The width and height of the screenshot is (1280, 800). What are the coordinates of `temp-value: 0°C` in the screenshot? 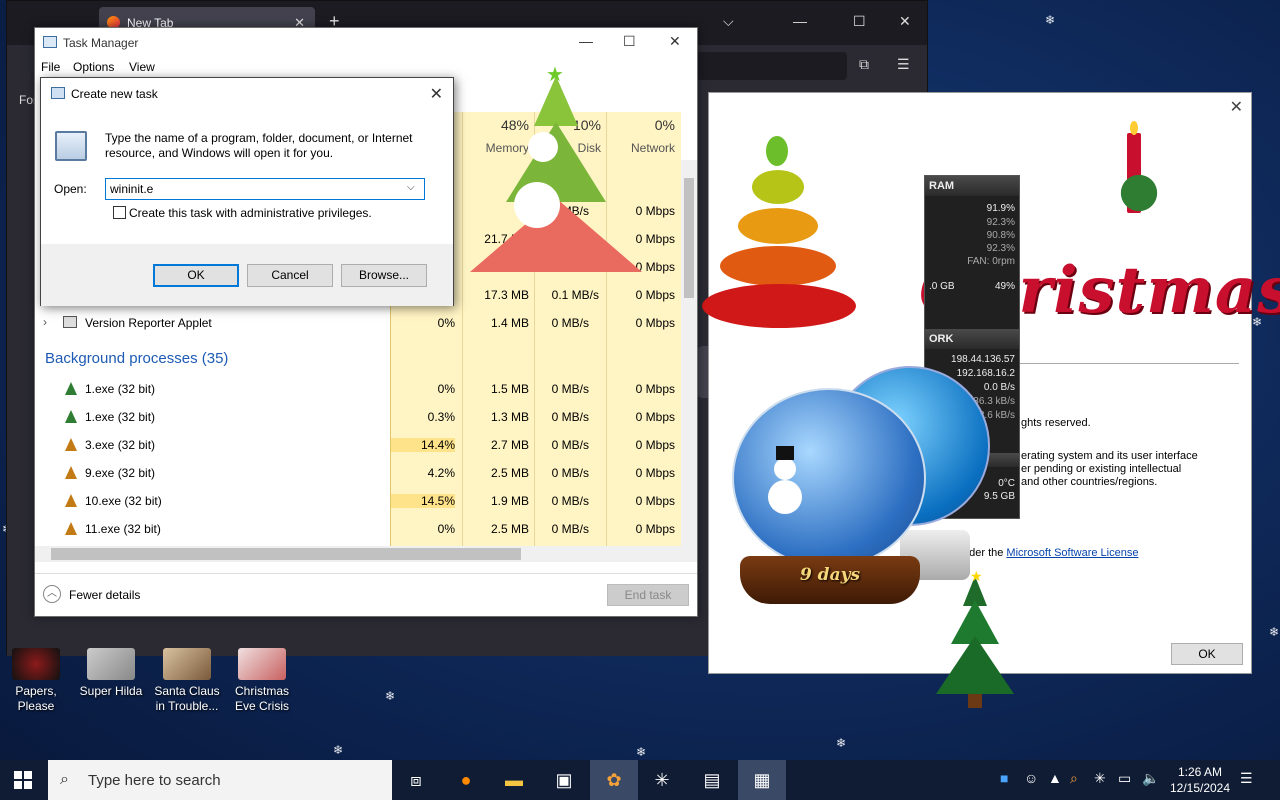 It's located at (1006, 483).